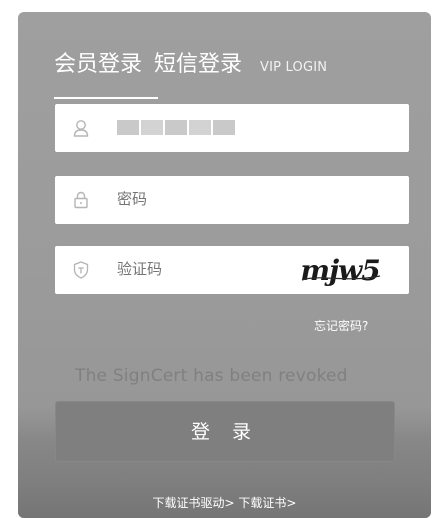 The height and width of the screenshot is (518, 435). What do you see at coordinates (293, 67) in the screenshot?
I see `tab-vip-login: VIP LOGIN` at bounding box center [293, 67].